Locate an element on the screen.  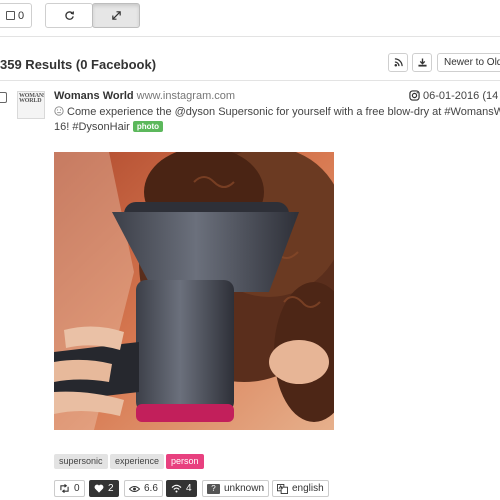
post-select-checkbox is located at coordinates (3, 97).